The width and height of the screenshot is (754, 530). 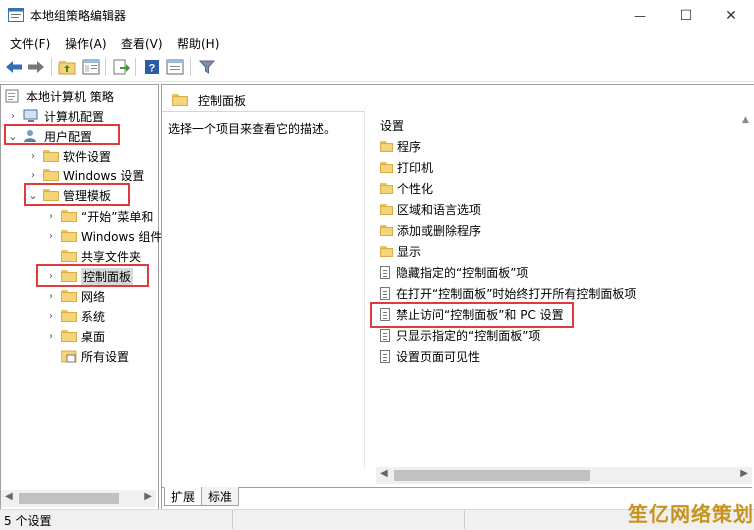 I want to click on tree-label-windows-components: Windows 组件, so click(x=122, y=236).